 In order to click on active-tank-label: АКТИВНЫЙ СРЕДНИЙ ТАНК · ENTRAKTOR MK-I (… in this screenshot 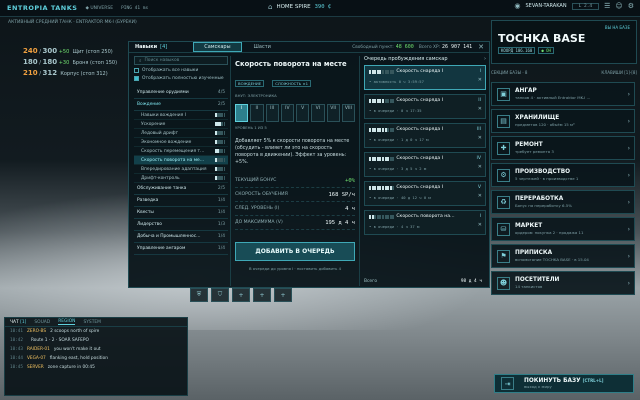, I will do `click(72, 22)`.